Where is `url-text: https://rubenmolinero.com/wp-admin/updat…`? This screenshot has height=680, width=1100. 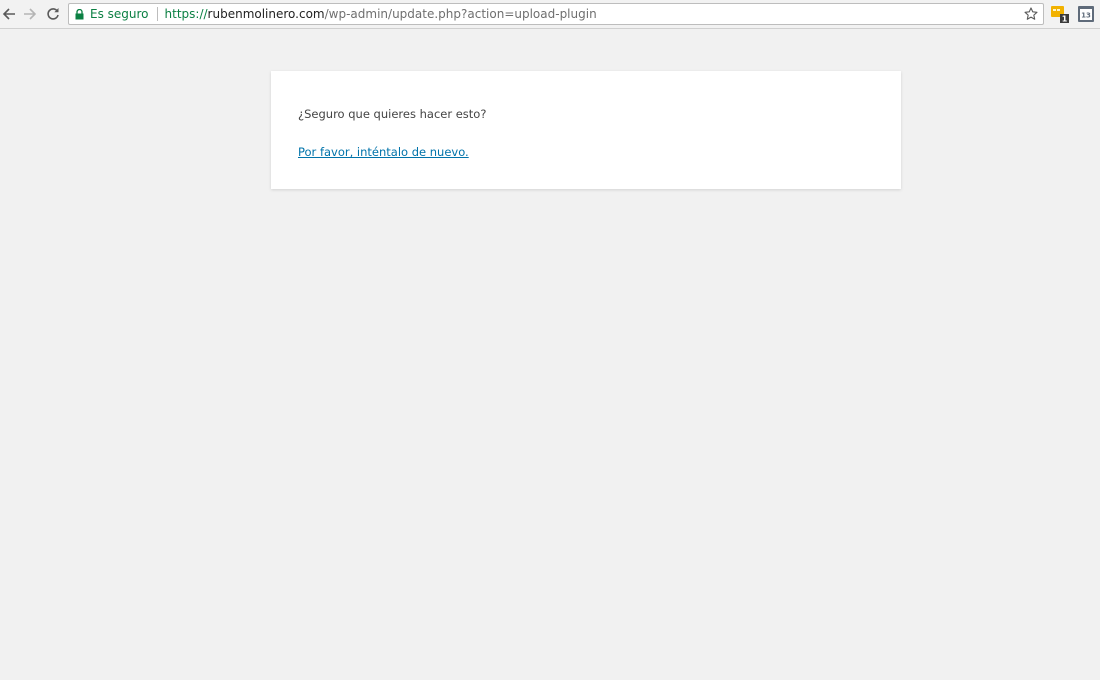 url-text: https://rubenmolinero.com/wp-admin/updat… is located at coordinates (604, 14).